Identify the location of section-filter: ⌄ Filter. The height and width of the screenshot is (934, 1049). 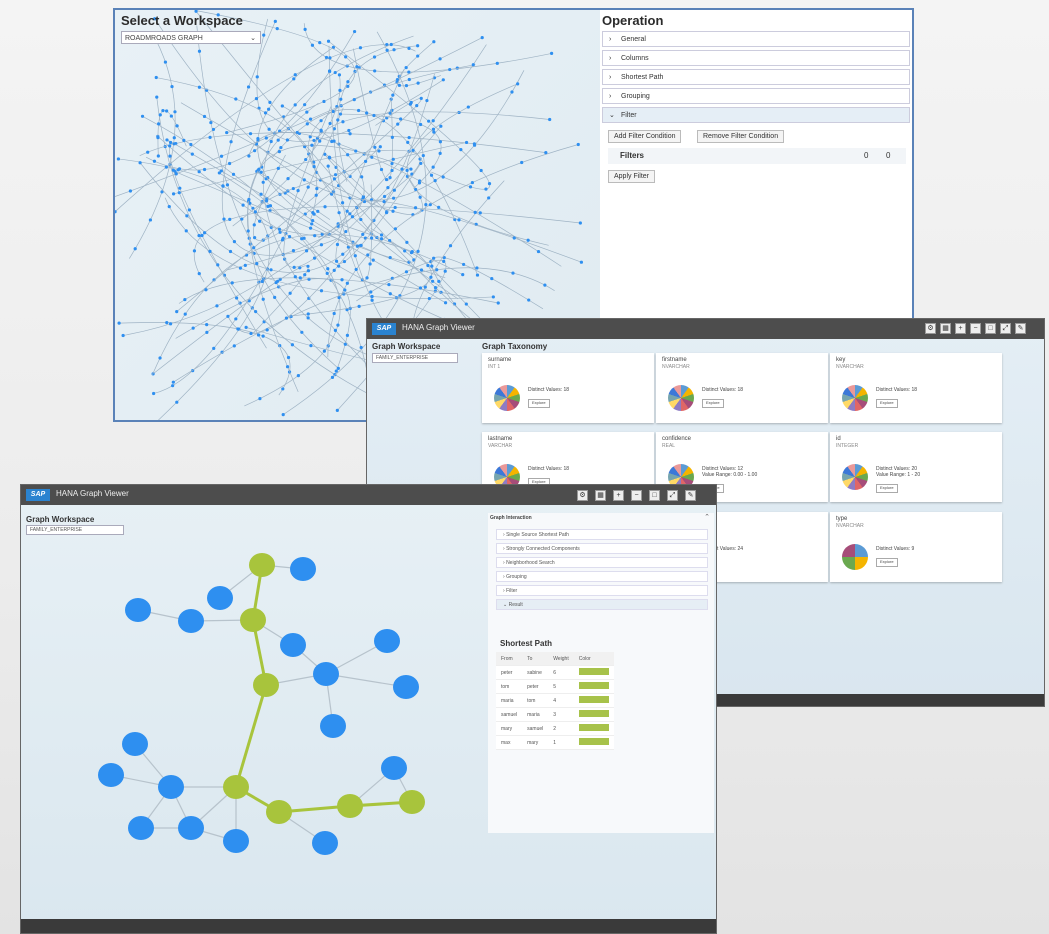
(756, 115).